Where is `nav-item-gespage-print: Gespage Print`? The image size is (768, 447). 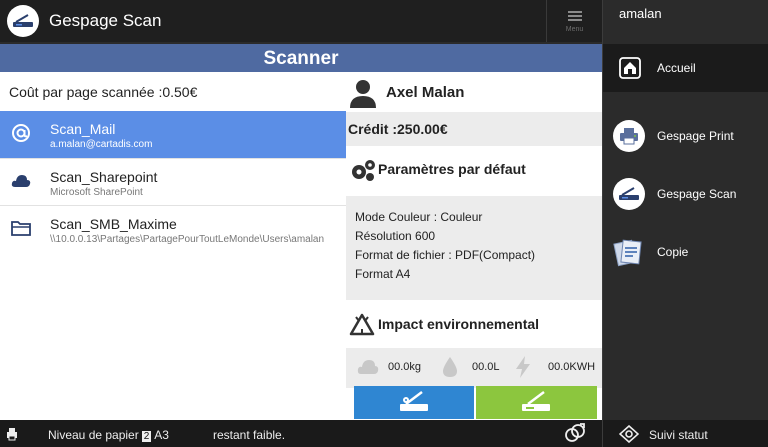
nav-item-gespage-print: Gespage Print is located at coordinates (685, 136).